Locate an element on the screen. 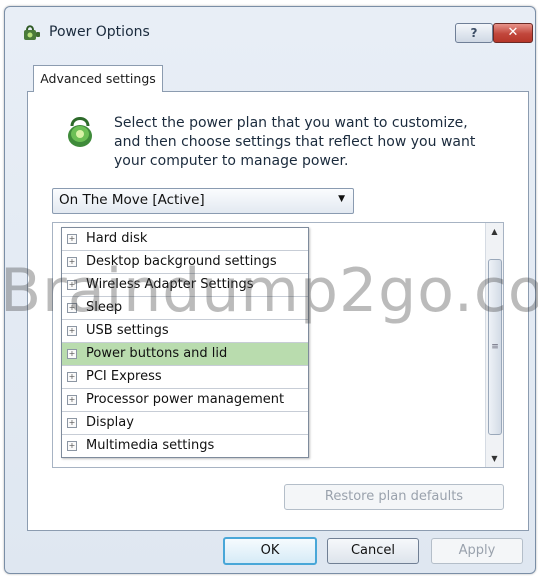 This screenshot has height=576, width=538. settings-tree-item: + PCI Express is located at coordinates (185, 377).